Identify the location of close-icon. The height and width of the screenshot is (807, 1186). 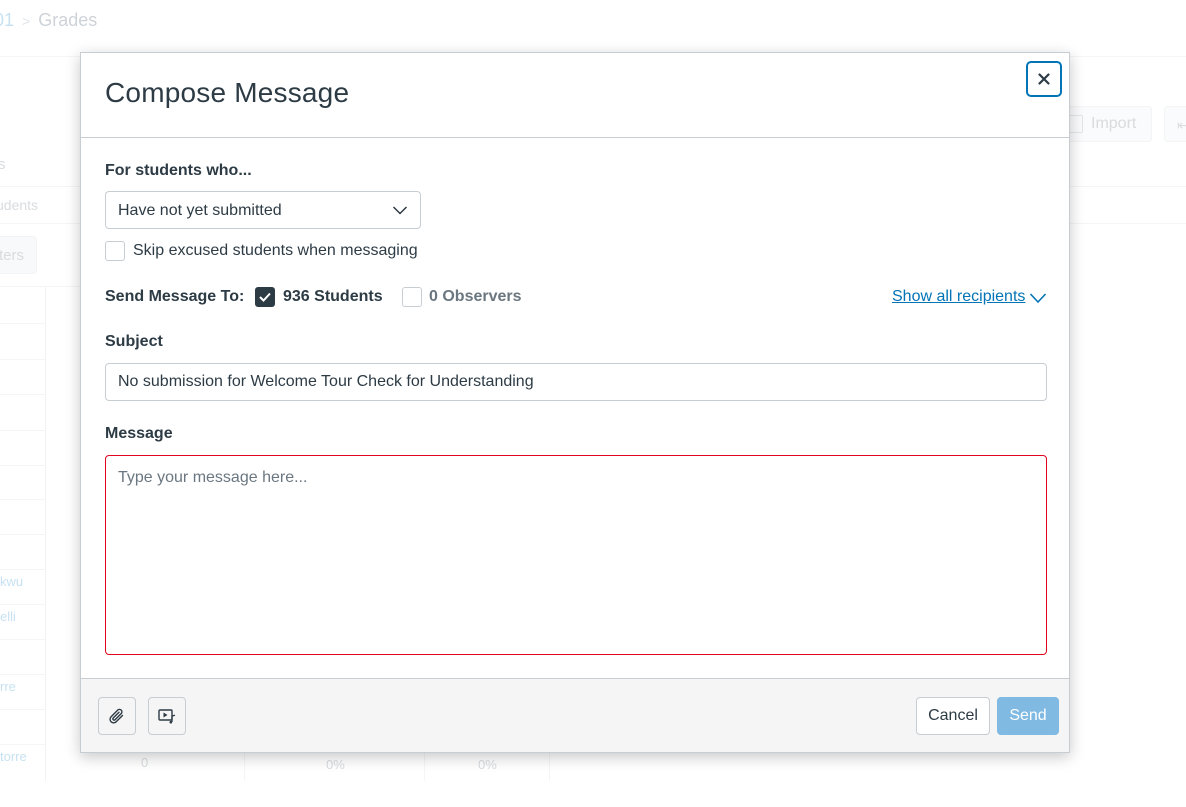
(1044, 79).